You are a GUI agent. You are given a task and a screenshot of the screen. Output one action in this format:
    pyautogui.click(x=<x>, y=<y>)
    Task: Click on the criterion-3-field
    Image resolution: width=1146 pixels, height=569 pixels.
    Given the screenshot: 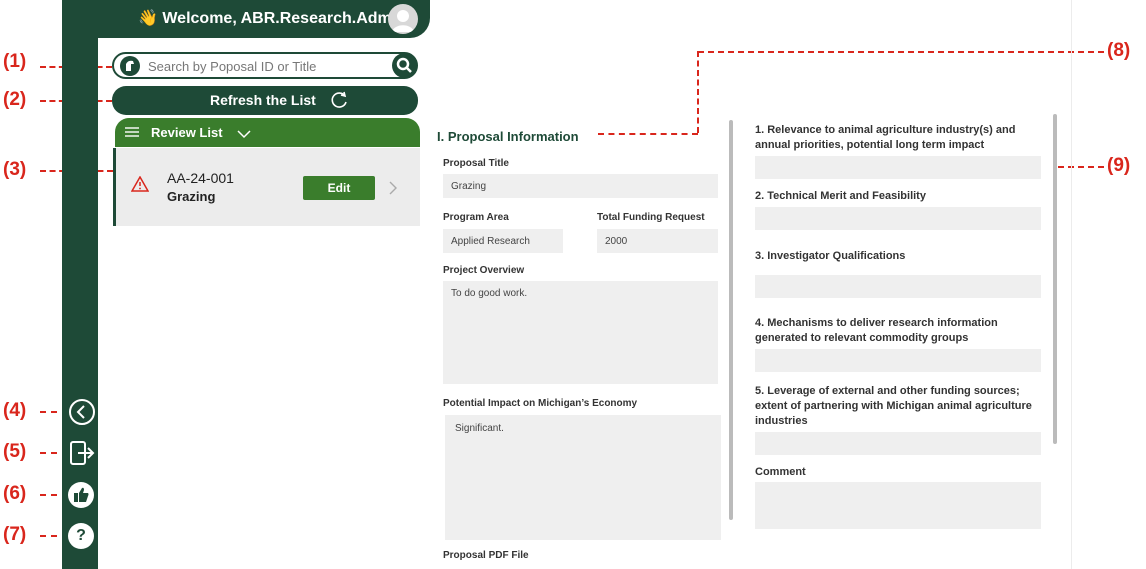 What is the action you would take?
    pyautogui.click(x=898, y=286)
    